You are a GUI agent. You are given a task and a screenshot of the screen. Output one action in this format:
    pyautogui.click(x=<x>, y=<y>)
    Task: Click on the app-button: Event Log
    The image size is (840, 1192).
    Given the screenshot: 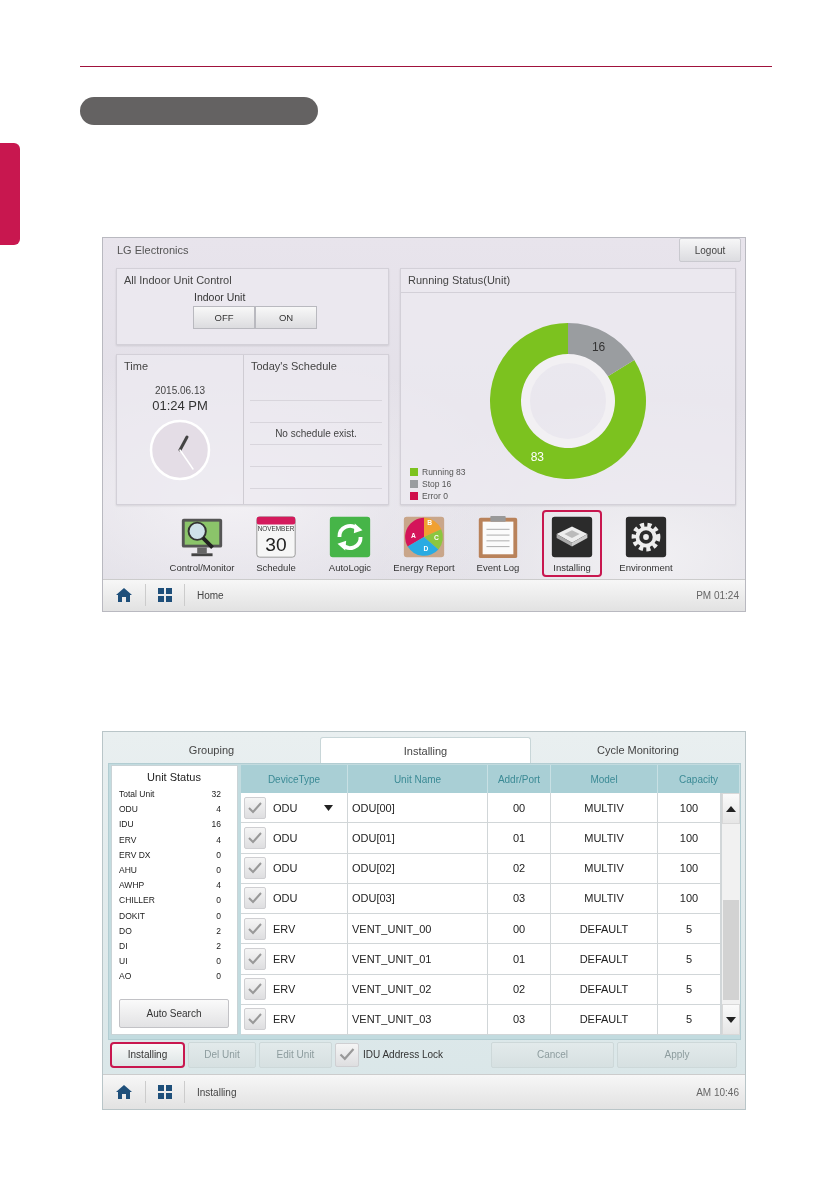 What is the action you would take?
    pyautogui.click(x=498, y=543)
    